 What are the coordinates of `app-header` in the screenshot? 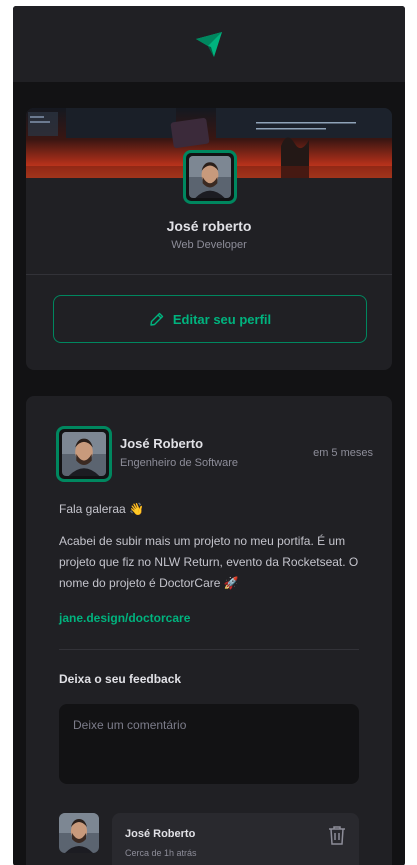 It's located at (209, 44).